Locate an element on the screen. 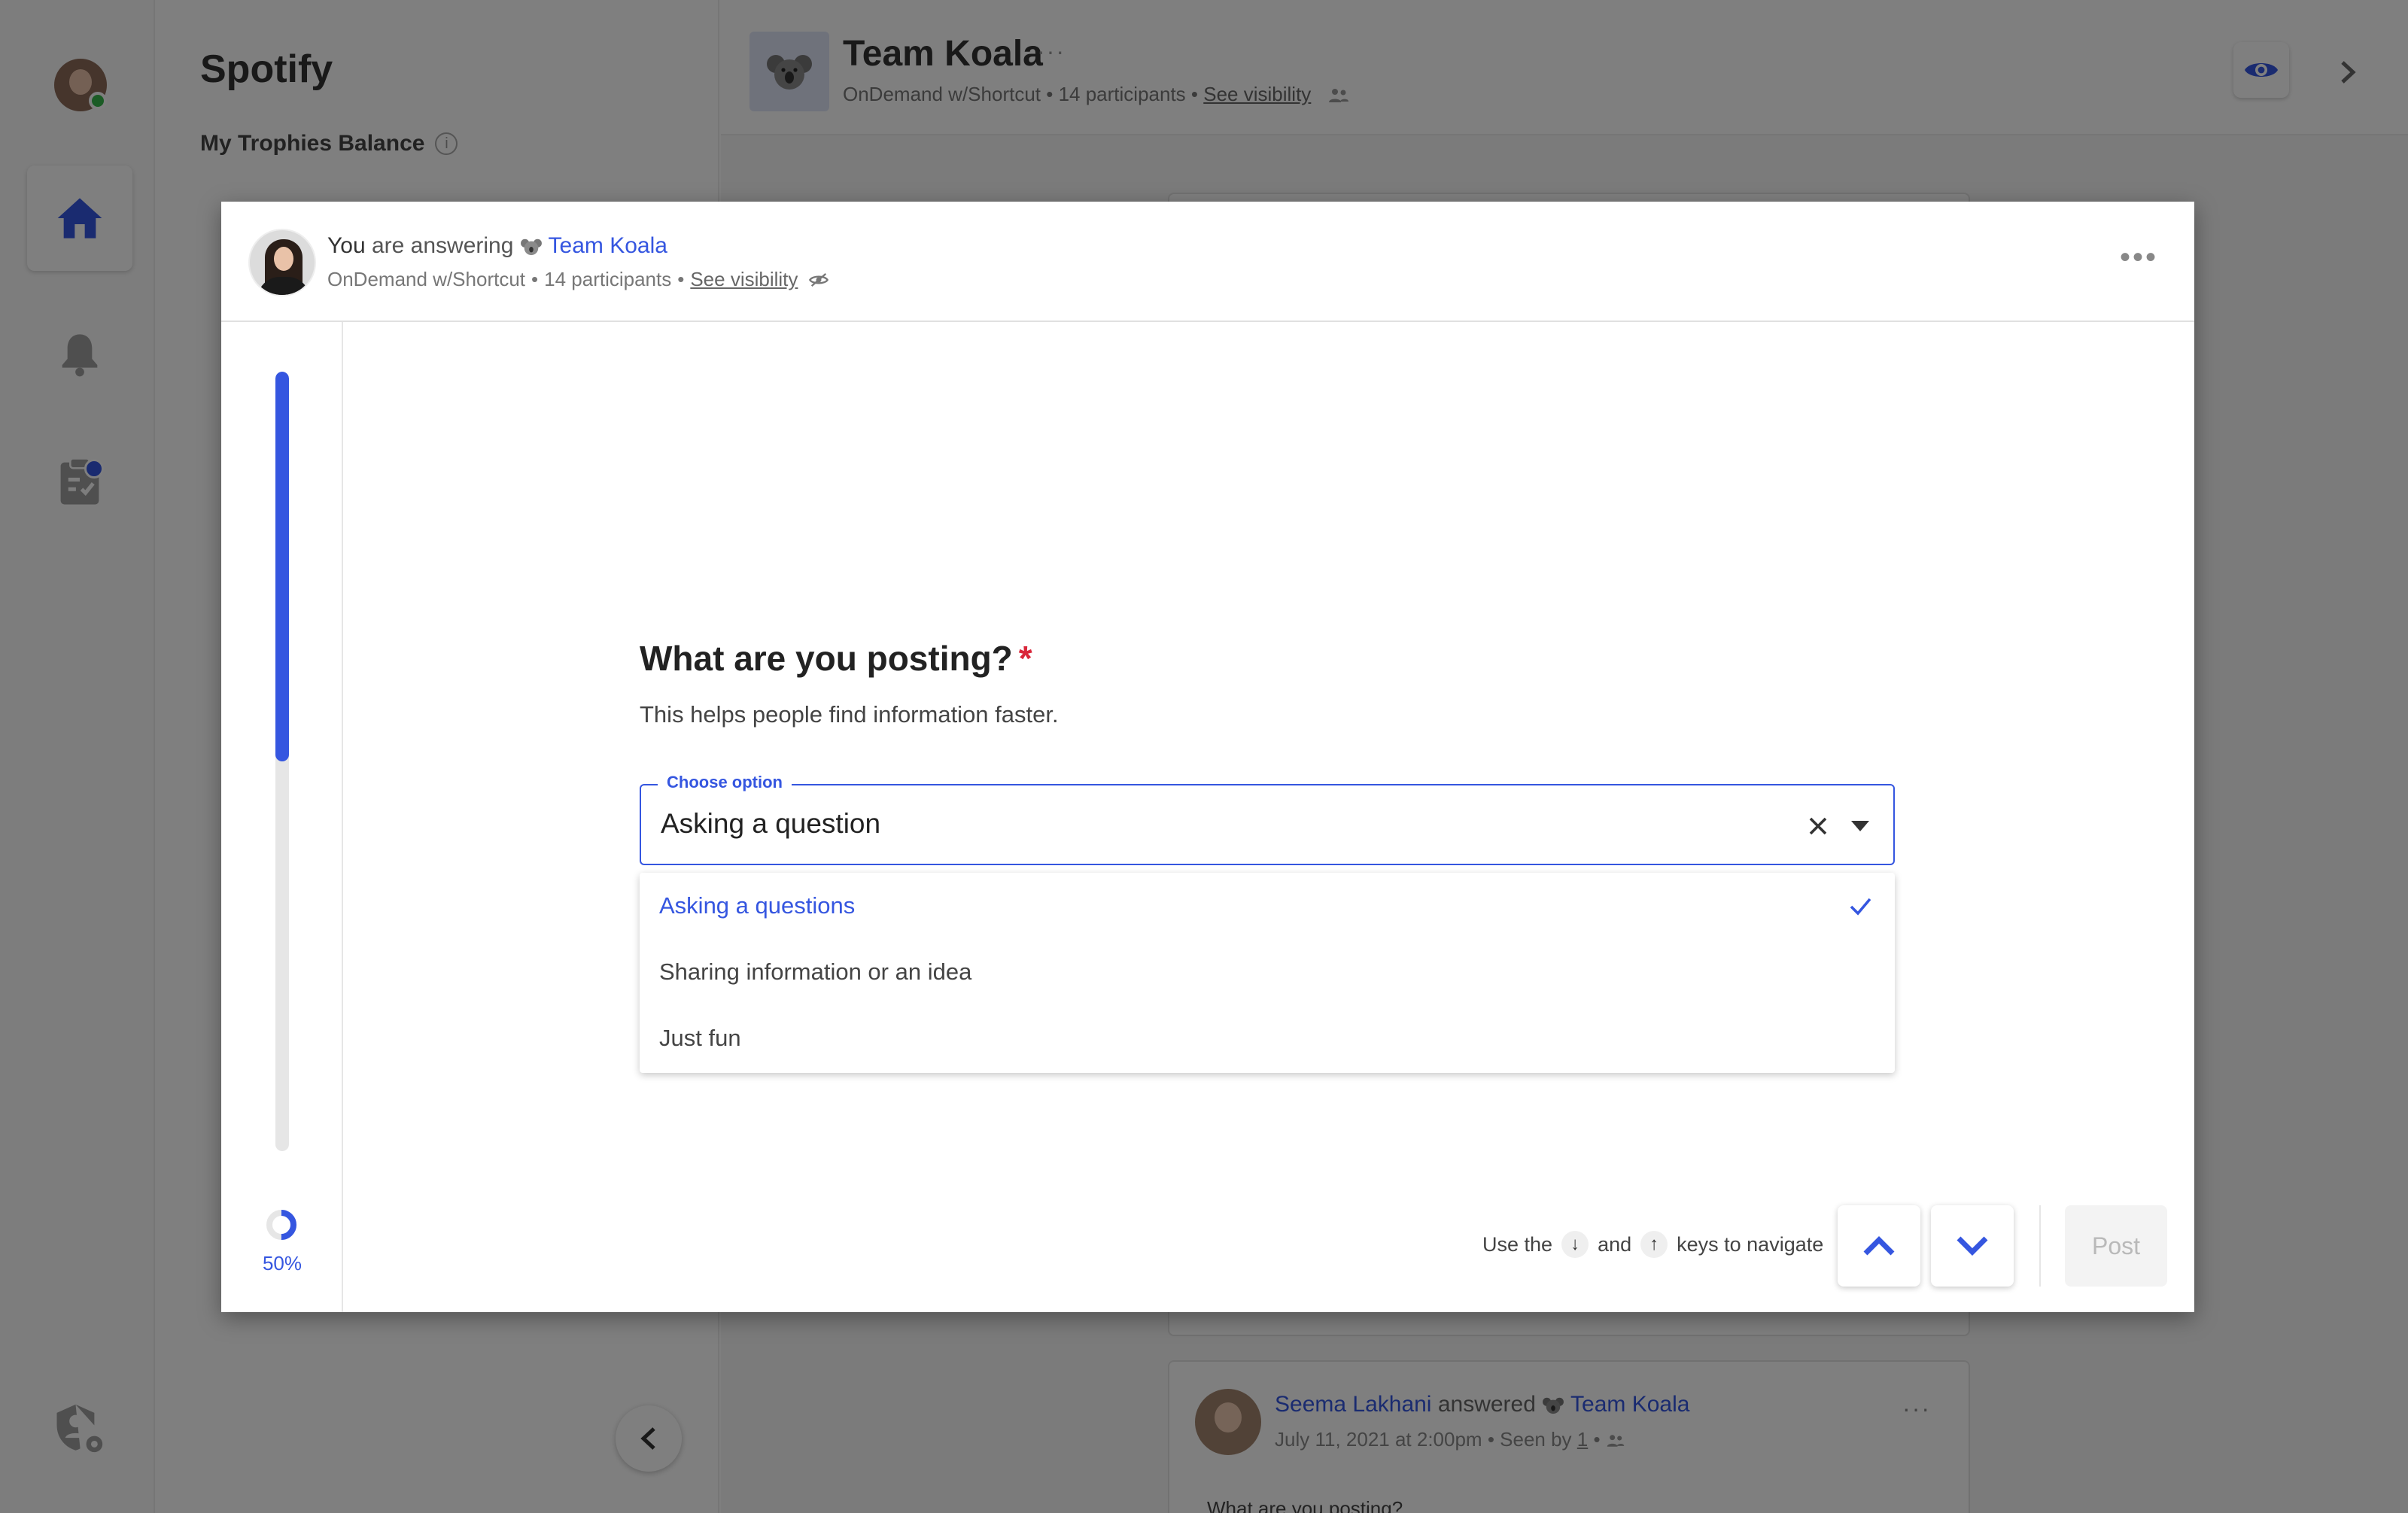 This screenshot has height=1513, width=2408. open-dropdown-button is located at coordinates (1860, 826).